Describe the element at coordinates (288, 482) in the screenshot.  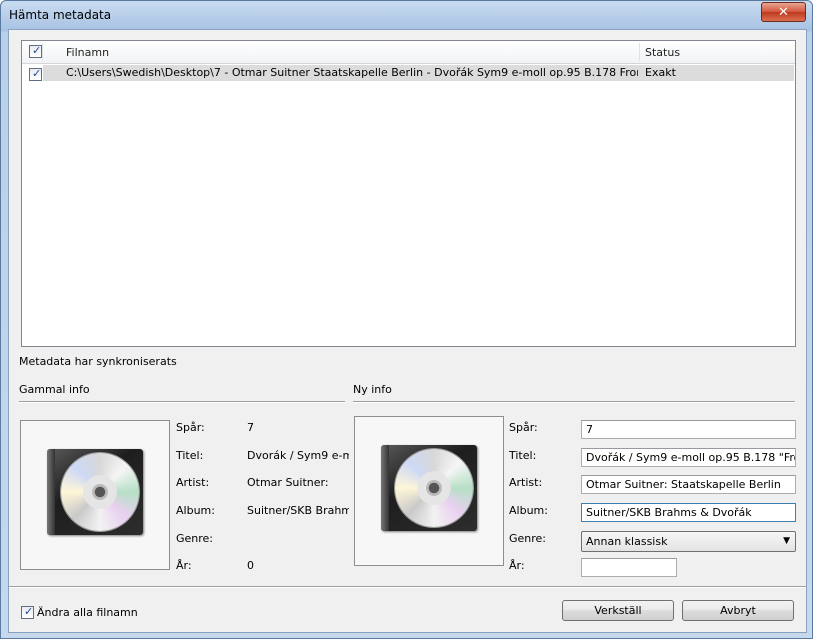
I see `old-artist-value: Otmar Suitner:` at that location.